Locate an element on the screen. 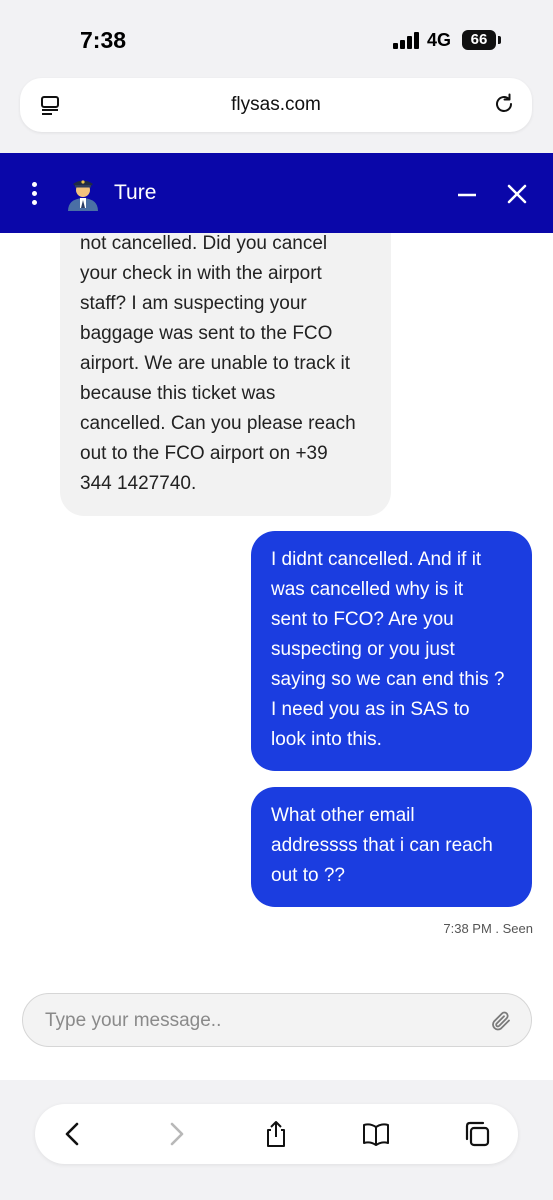 The width and height of the screenshot is (553, 1200). message-composer is located at coordinates (277, 1020).